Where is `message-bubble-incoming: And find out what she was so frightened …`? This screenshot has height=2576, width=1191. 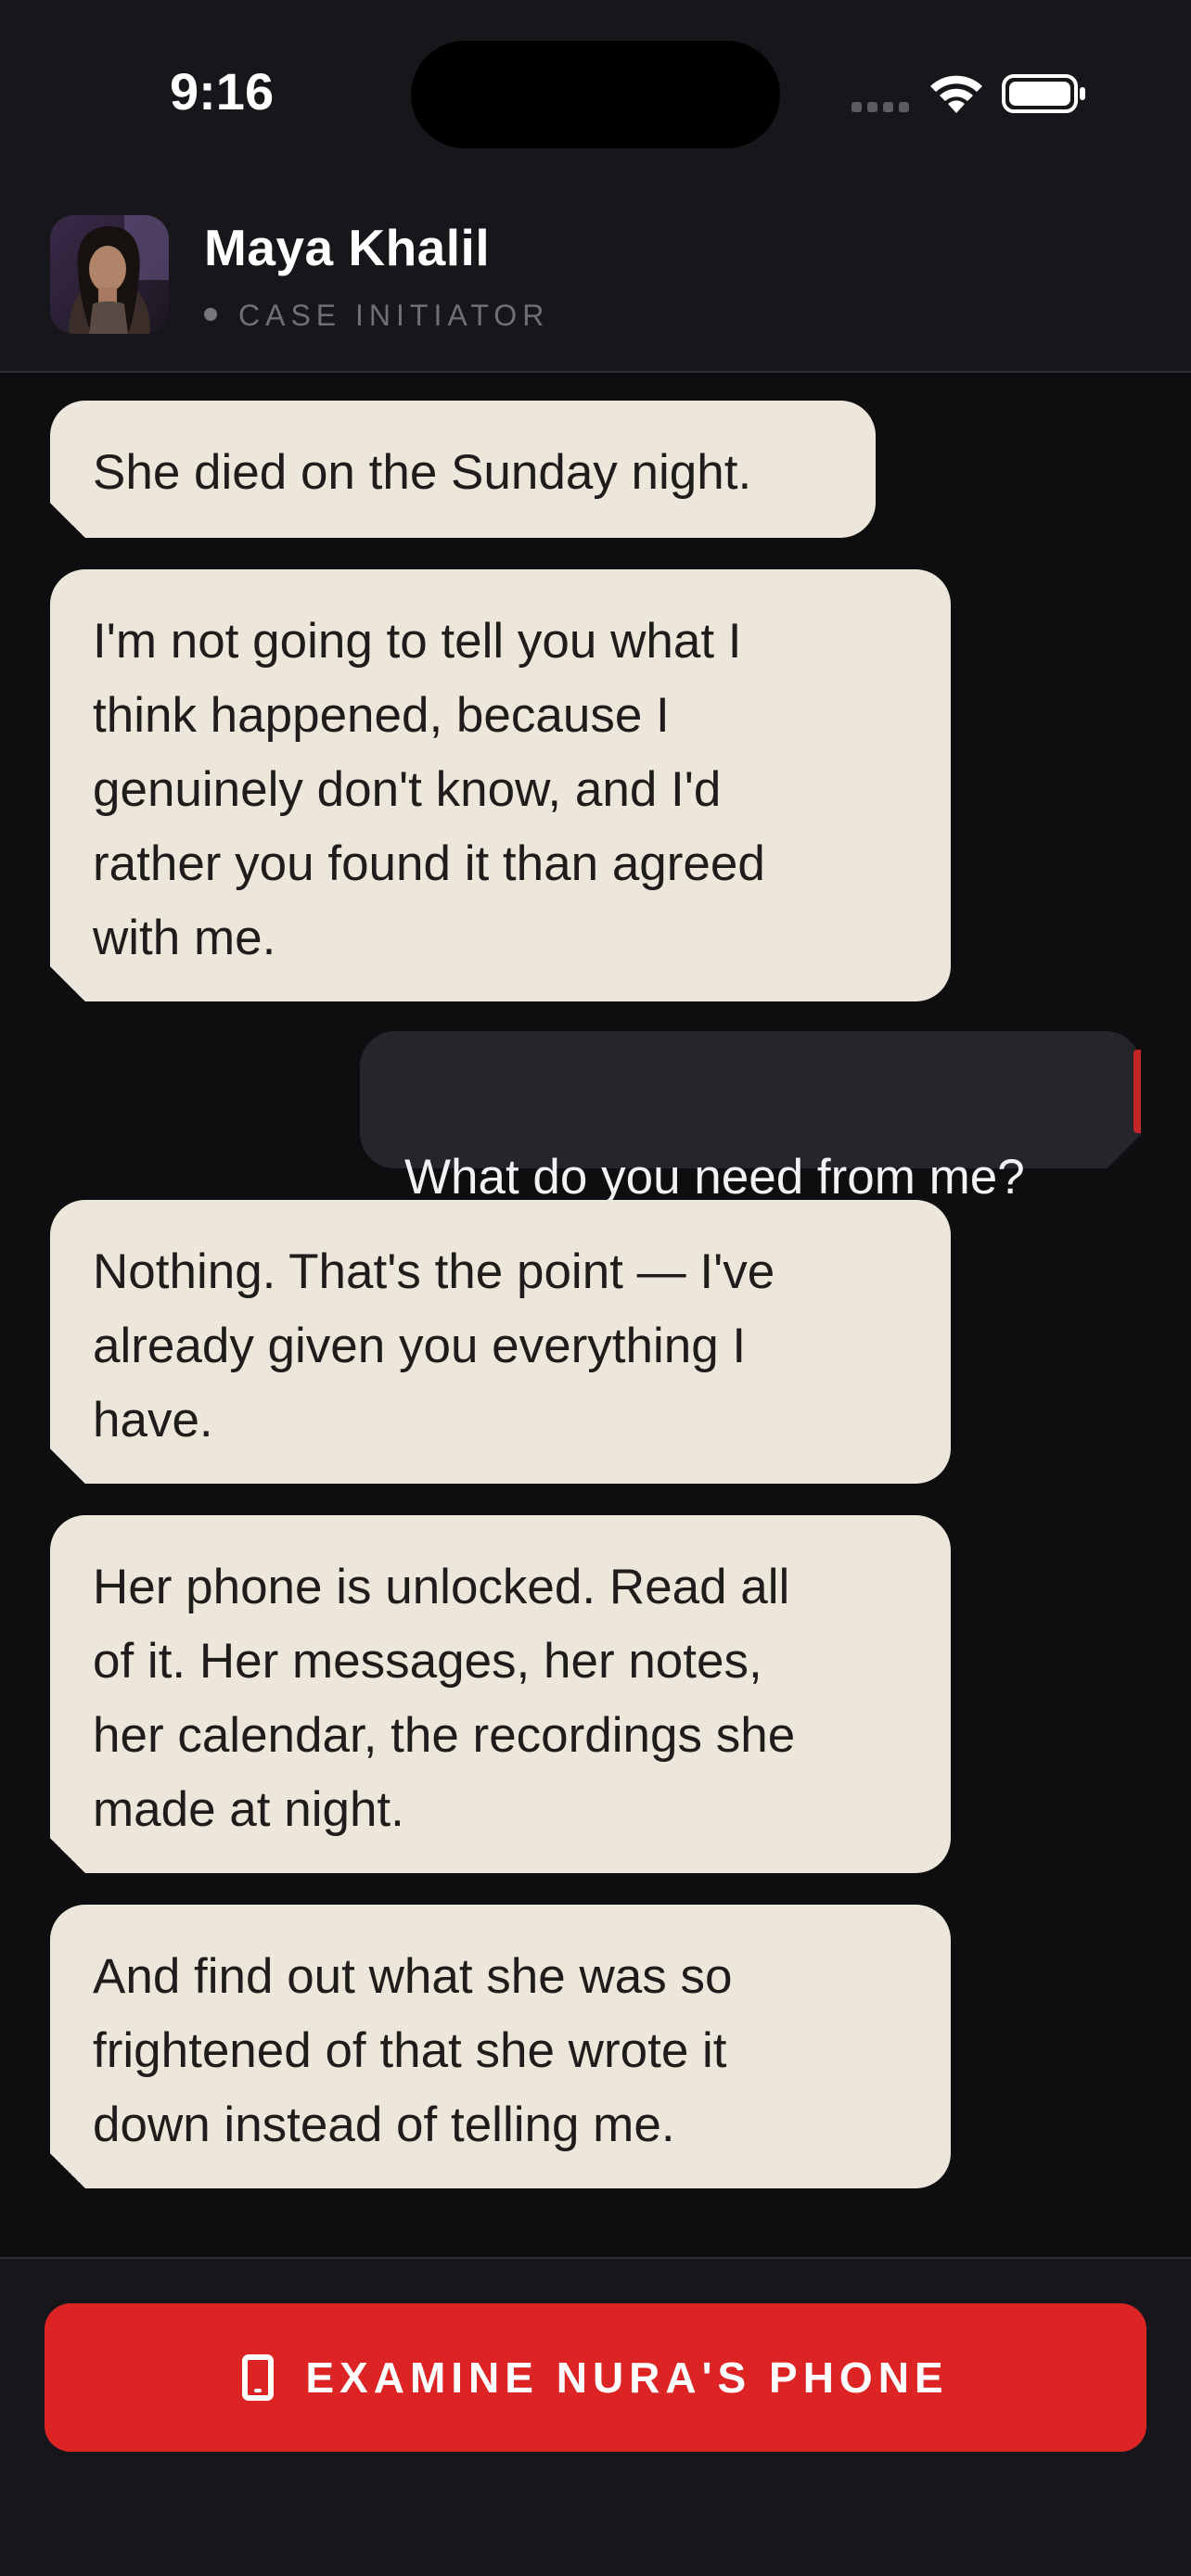 message-bubble-incoming: And find out what she was so frightened … is located at coordinates (501, 2047).